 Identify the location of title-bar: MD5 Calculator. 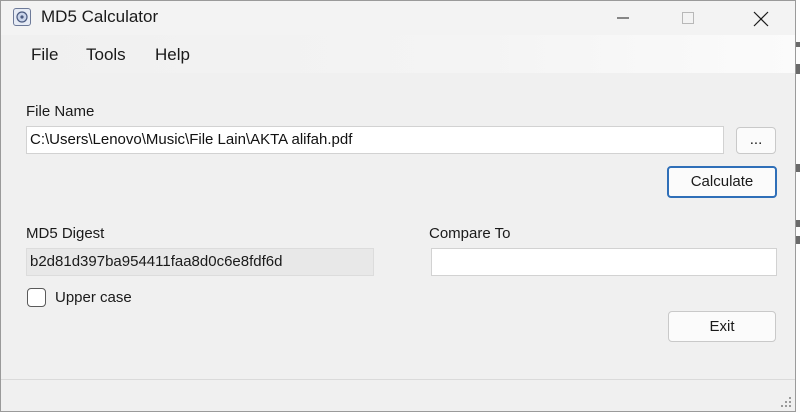
(398, 18).